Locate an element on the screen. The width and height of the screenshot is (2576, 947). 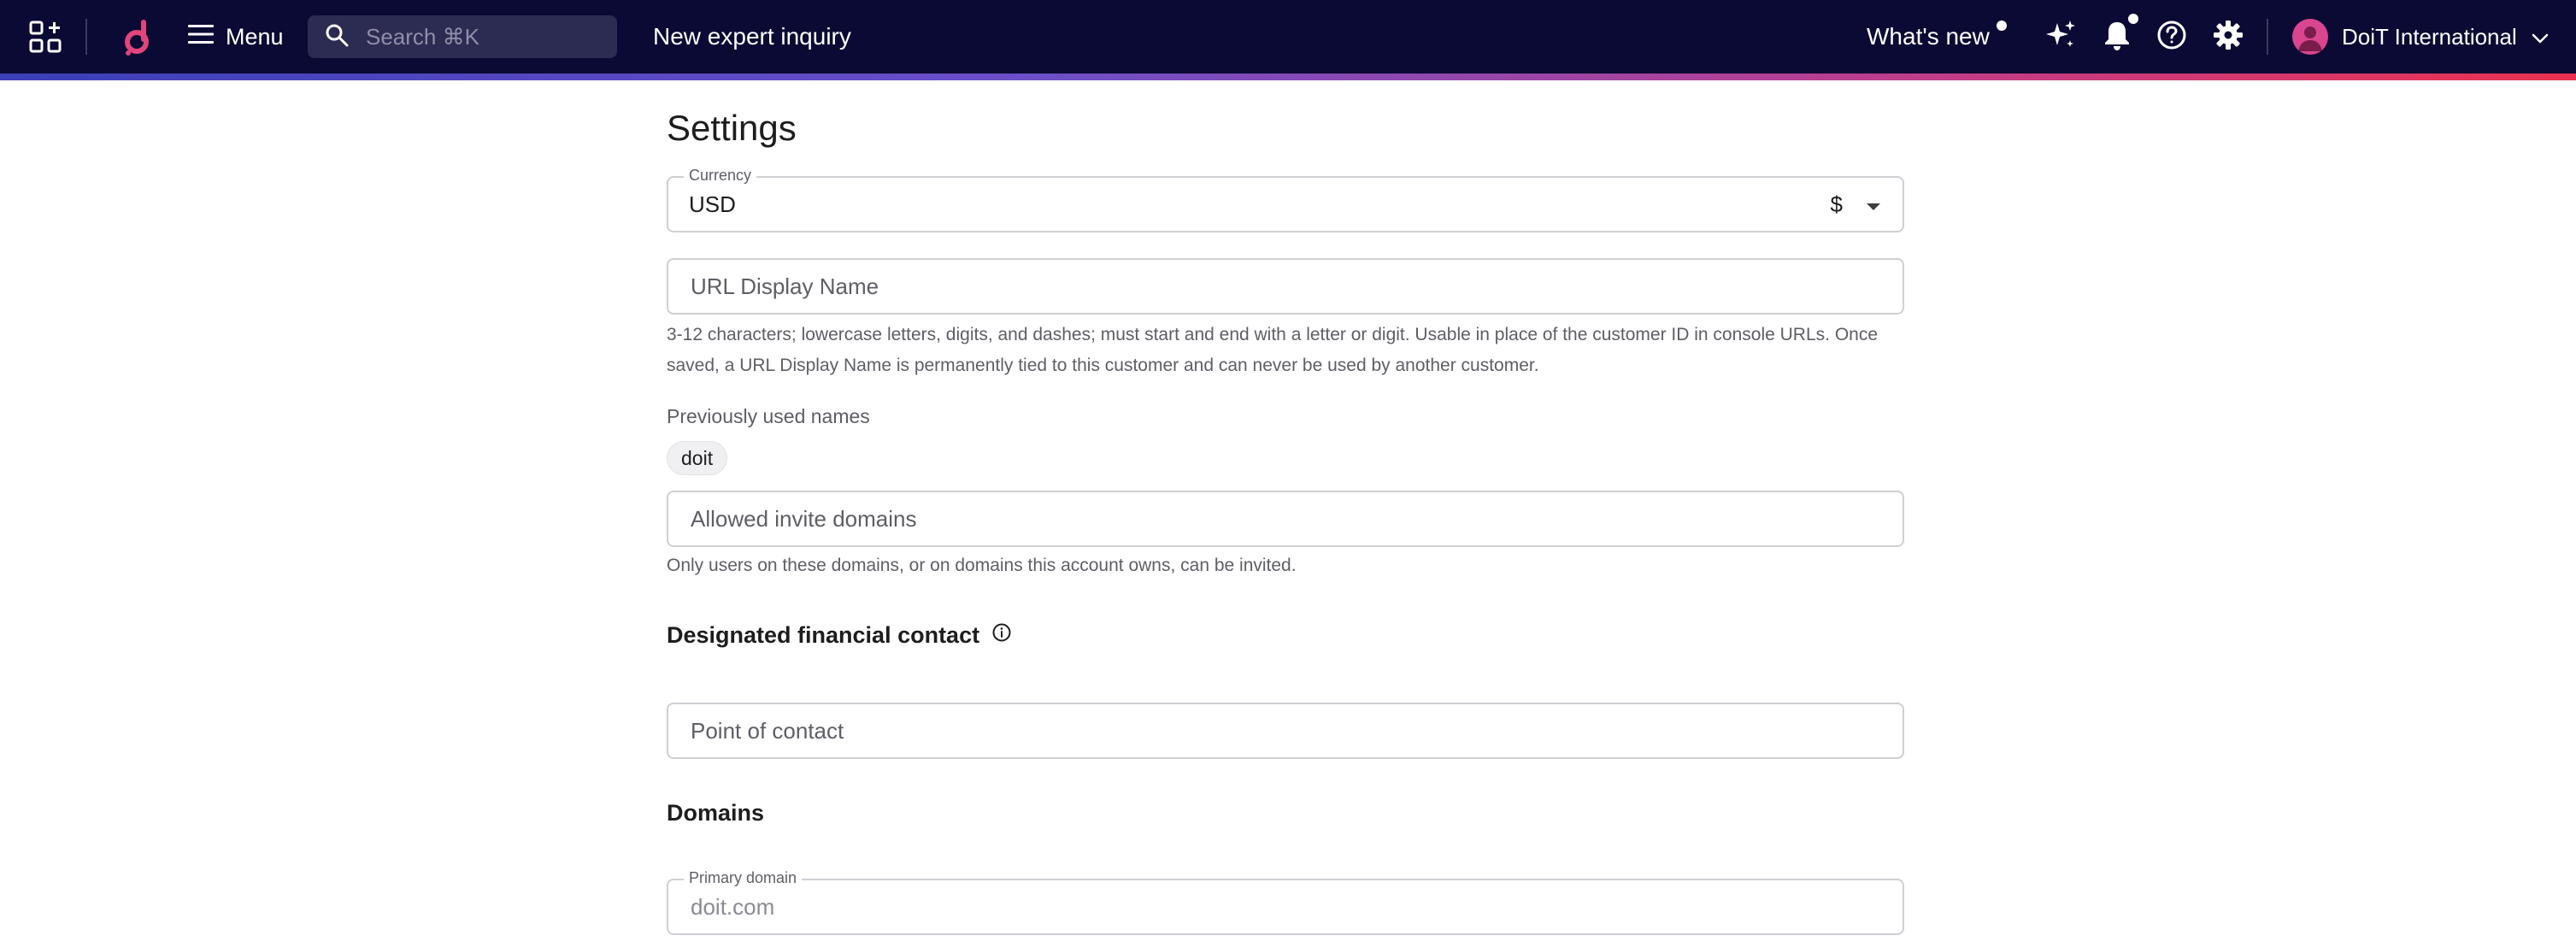
financial-contact-heading: Designated financial contact is located at coordinates (839, 635).